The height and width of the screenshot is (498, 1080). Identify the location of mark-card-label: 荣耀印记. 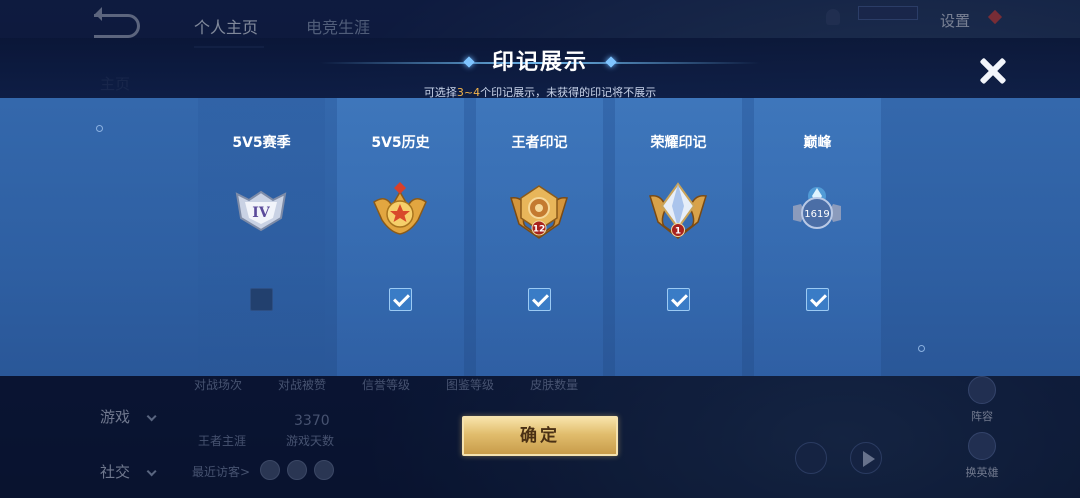
(678, 143).